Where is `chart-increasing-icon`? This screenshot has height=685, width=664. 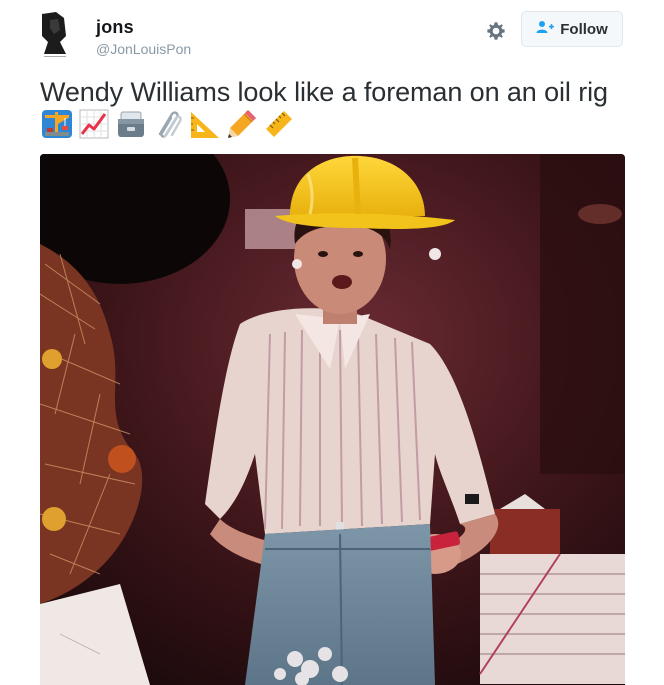 chart-increasing-icon is located at coordinates (94, 124).